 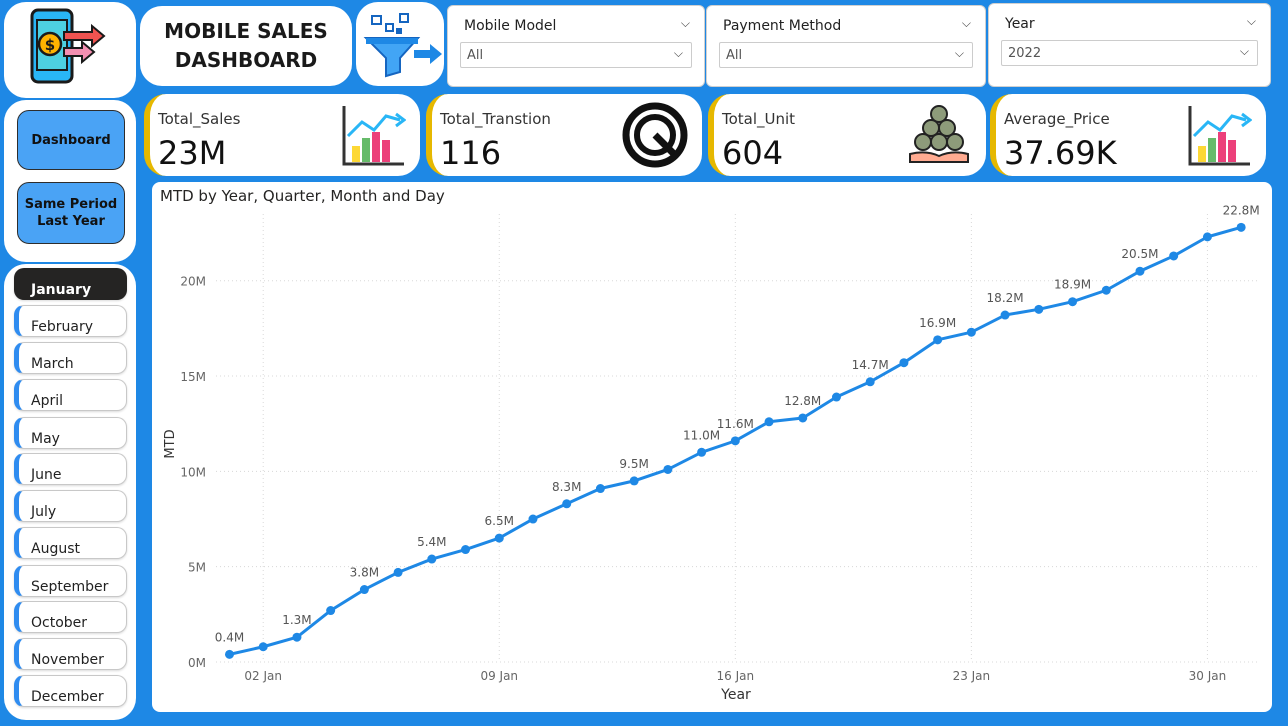 What do you see at coordinates (70, 469) in the screenshot?
I see `month-june: June` at bounding box center [70, 469].